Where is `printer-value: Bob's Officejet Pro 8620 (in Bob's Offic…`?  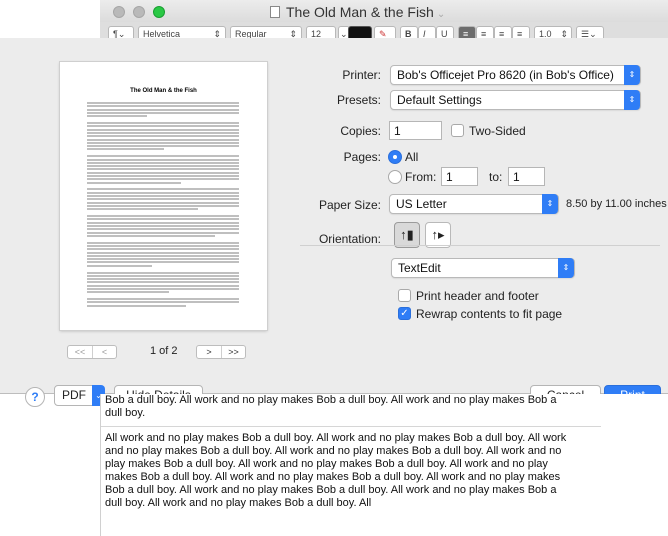
printer-value: Bob's Officejet Pro 8620 (in Bob's Offic… is located at coordinates (505, 75).